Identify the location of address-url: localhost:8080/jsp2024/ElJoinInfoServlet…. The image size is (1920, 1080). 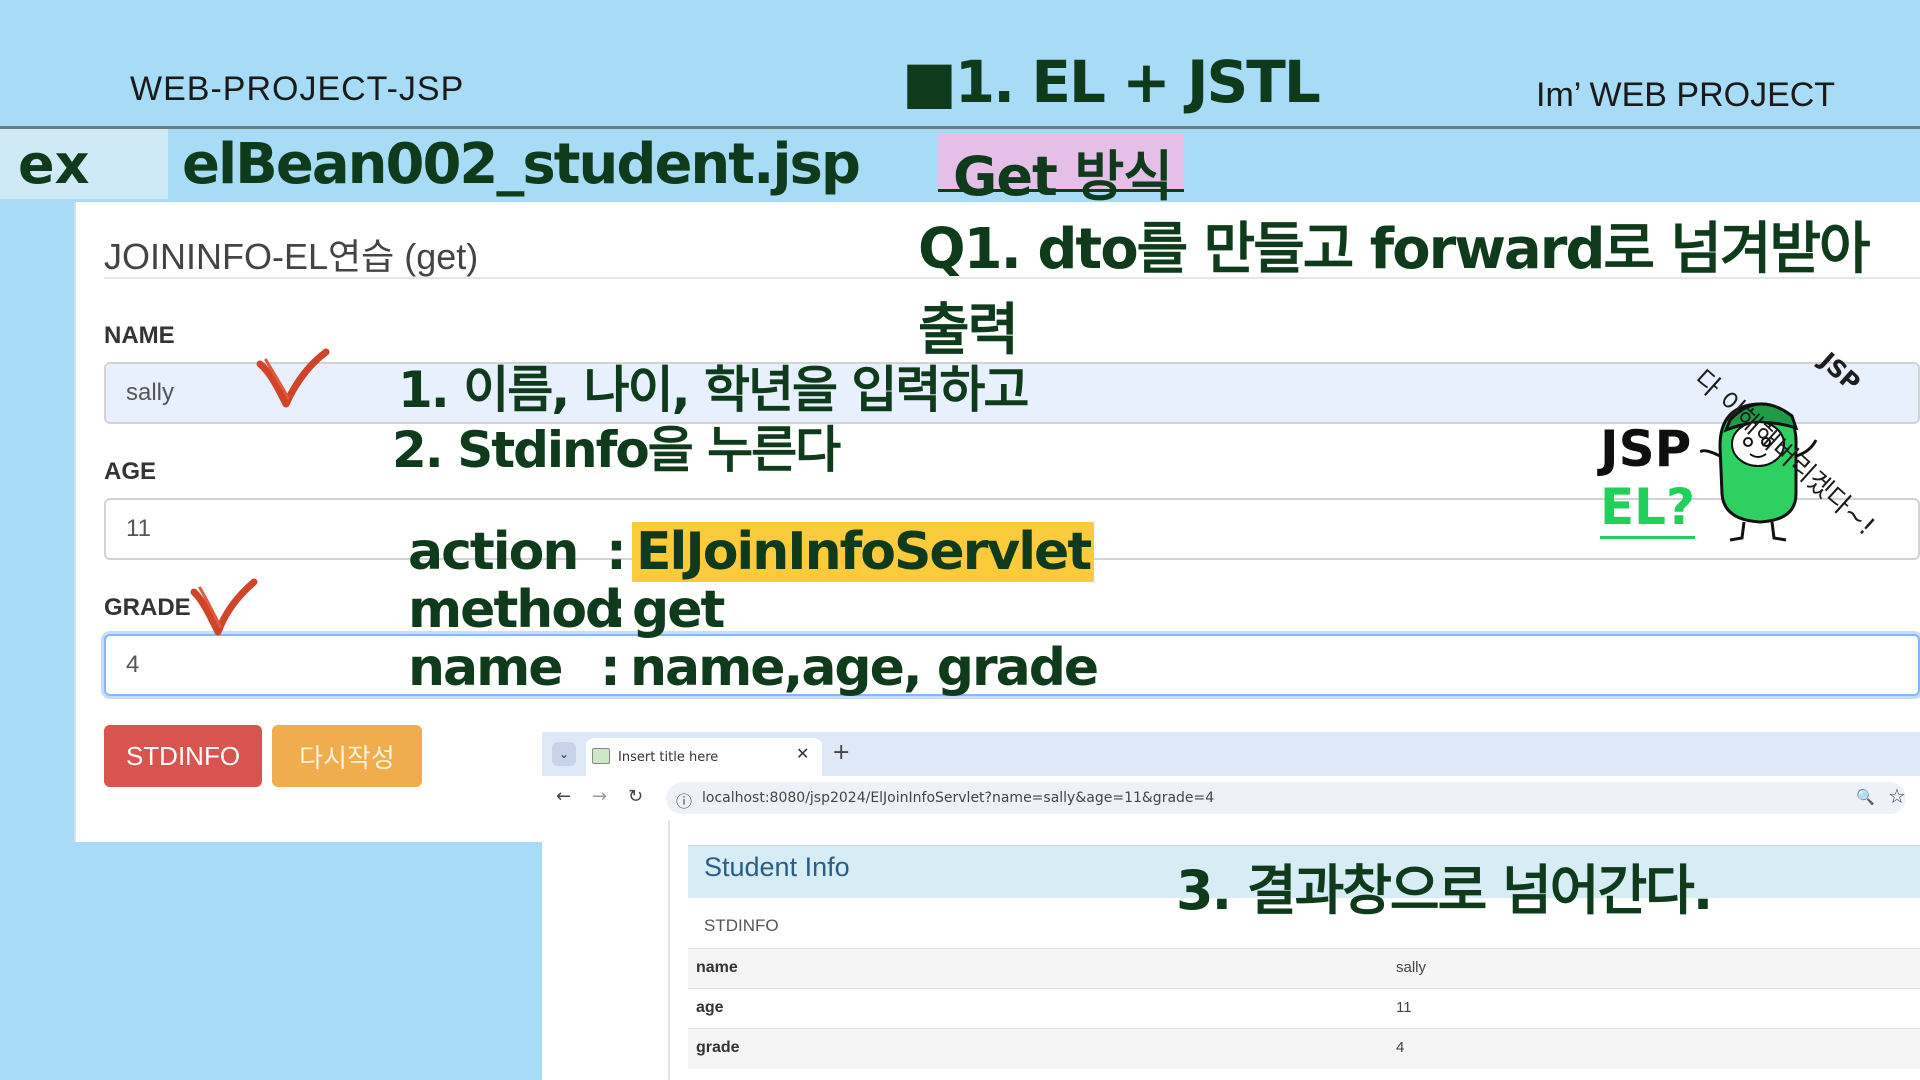
(958, 798).